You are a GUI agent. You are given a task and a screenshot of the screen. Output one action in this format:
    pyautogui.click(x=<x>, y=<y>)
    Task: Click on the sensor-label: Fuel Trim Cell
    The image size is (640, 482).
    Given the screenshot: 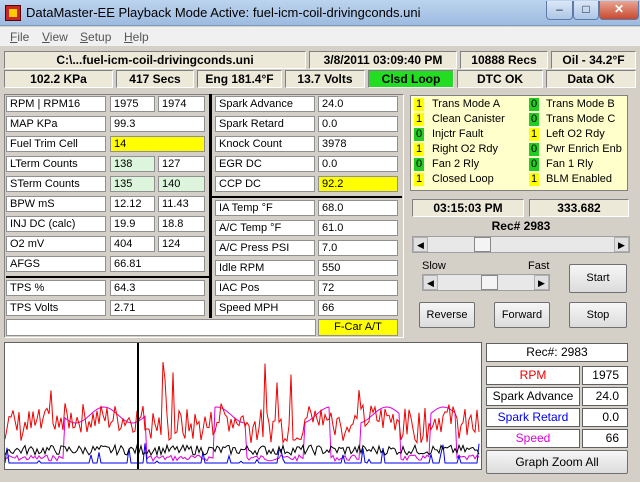 What is the action you would take?
    pyautogui.click(x=56, y=144)
    